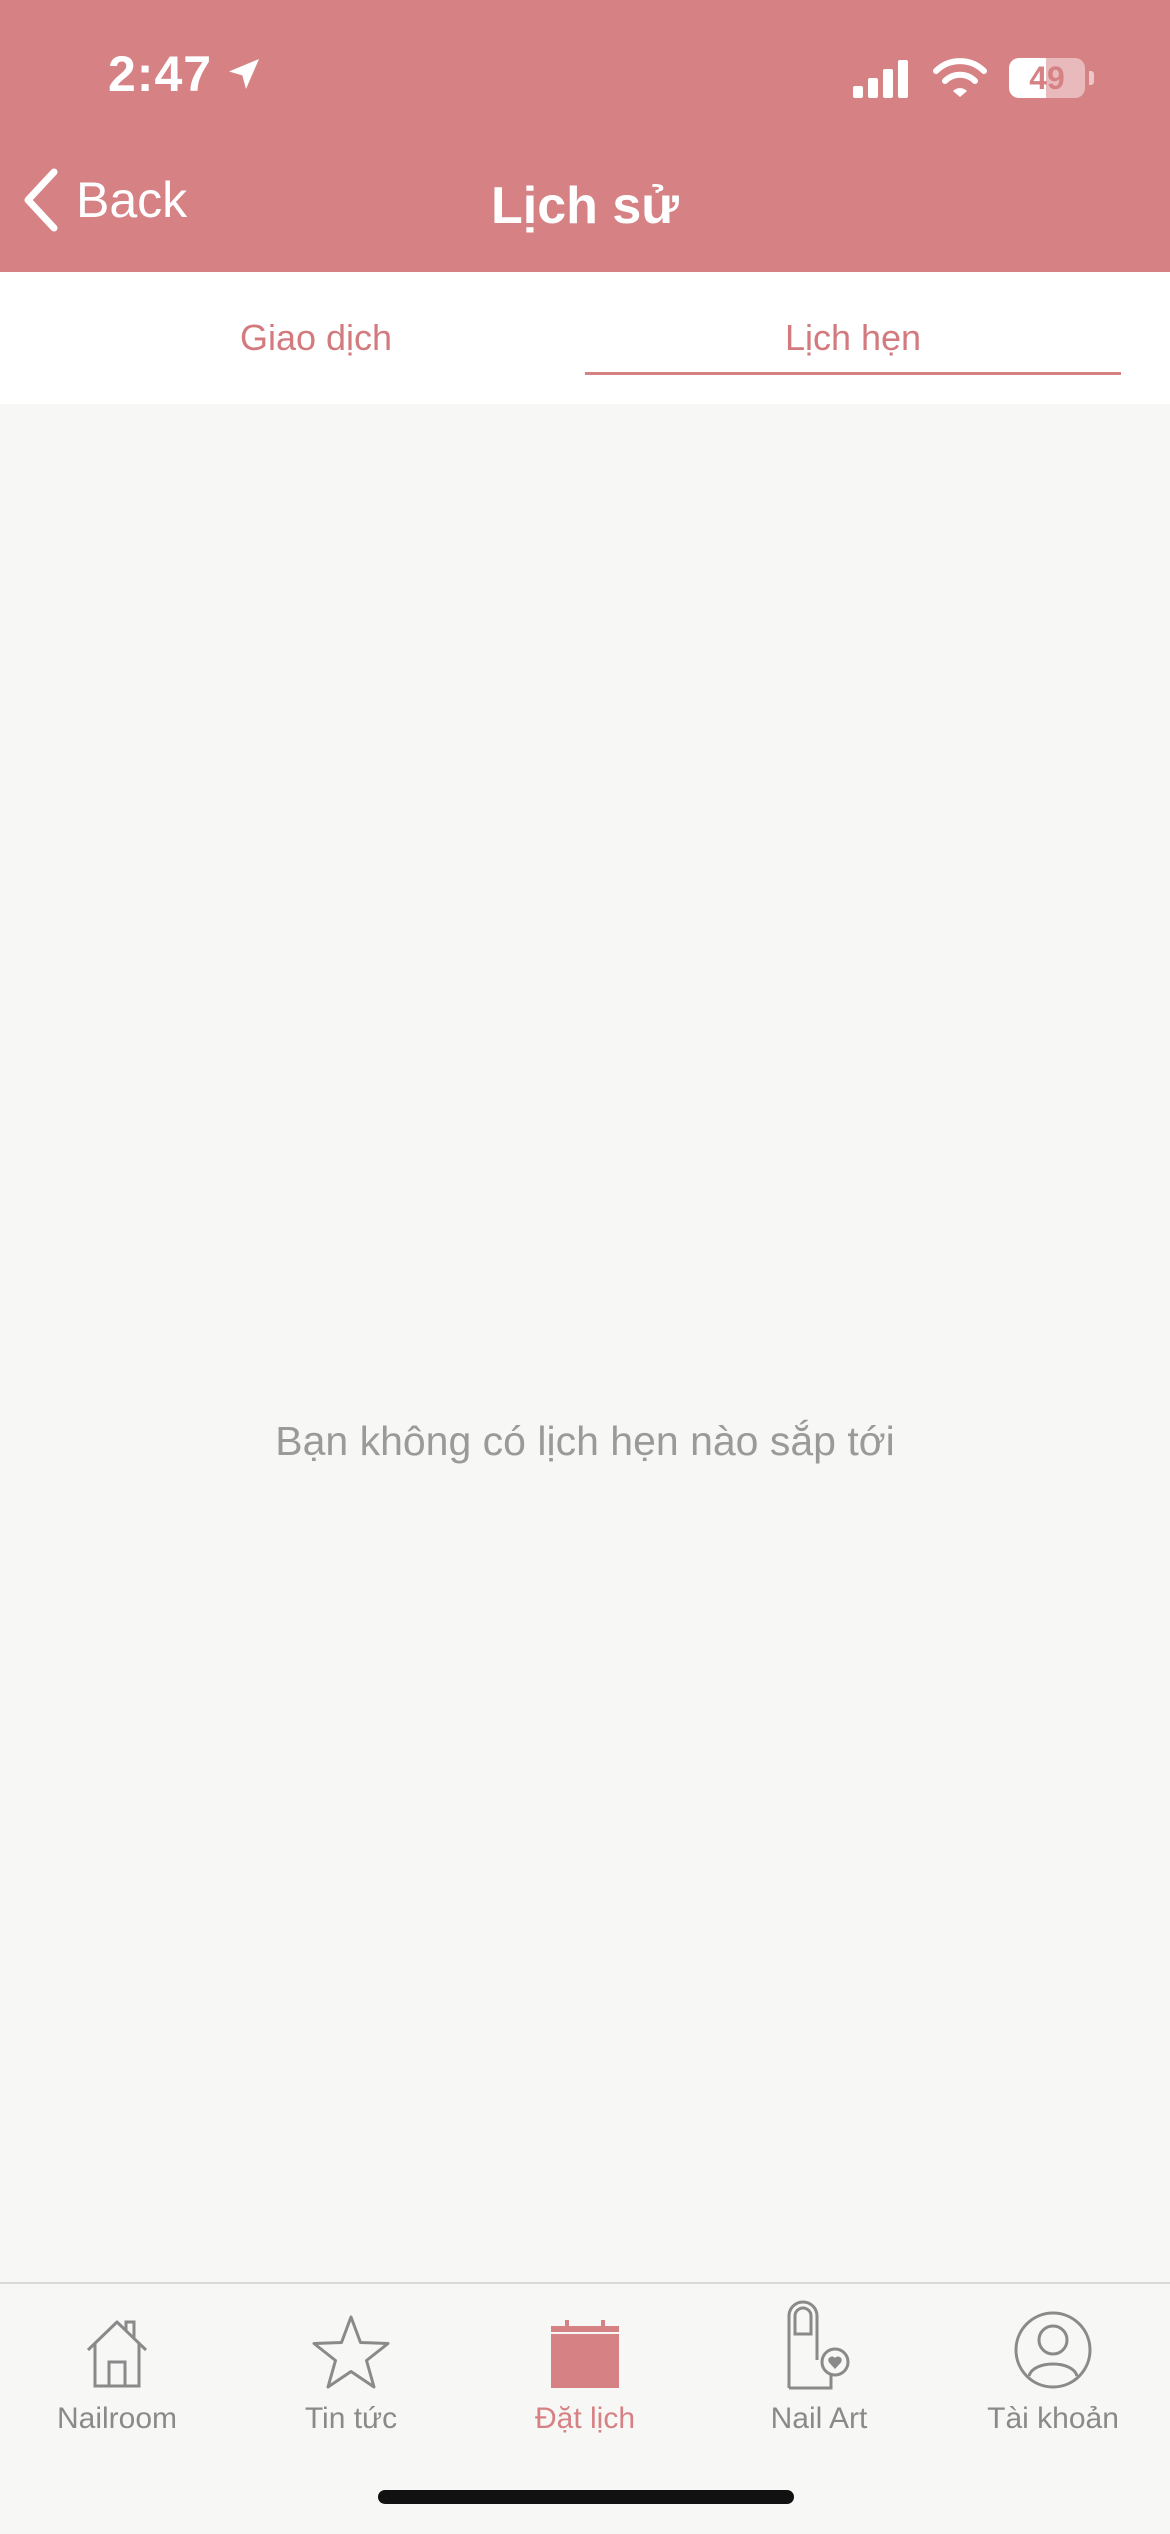 This screenshot has height=2534, width=1170. What do you see at coordinates (244, 74) in the screenshot?
I see `location-arrow-icon` at bounding box center [244, 74].